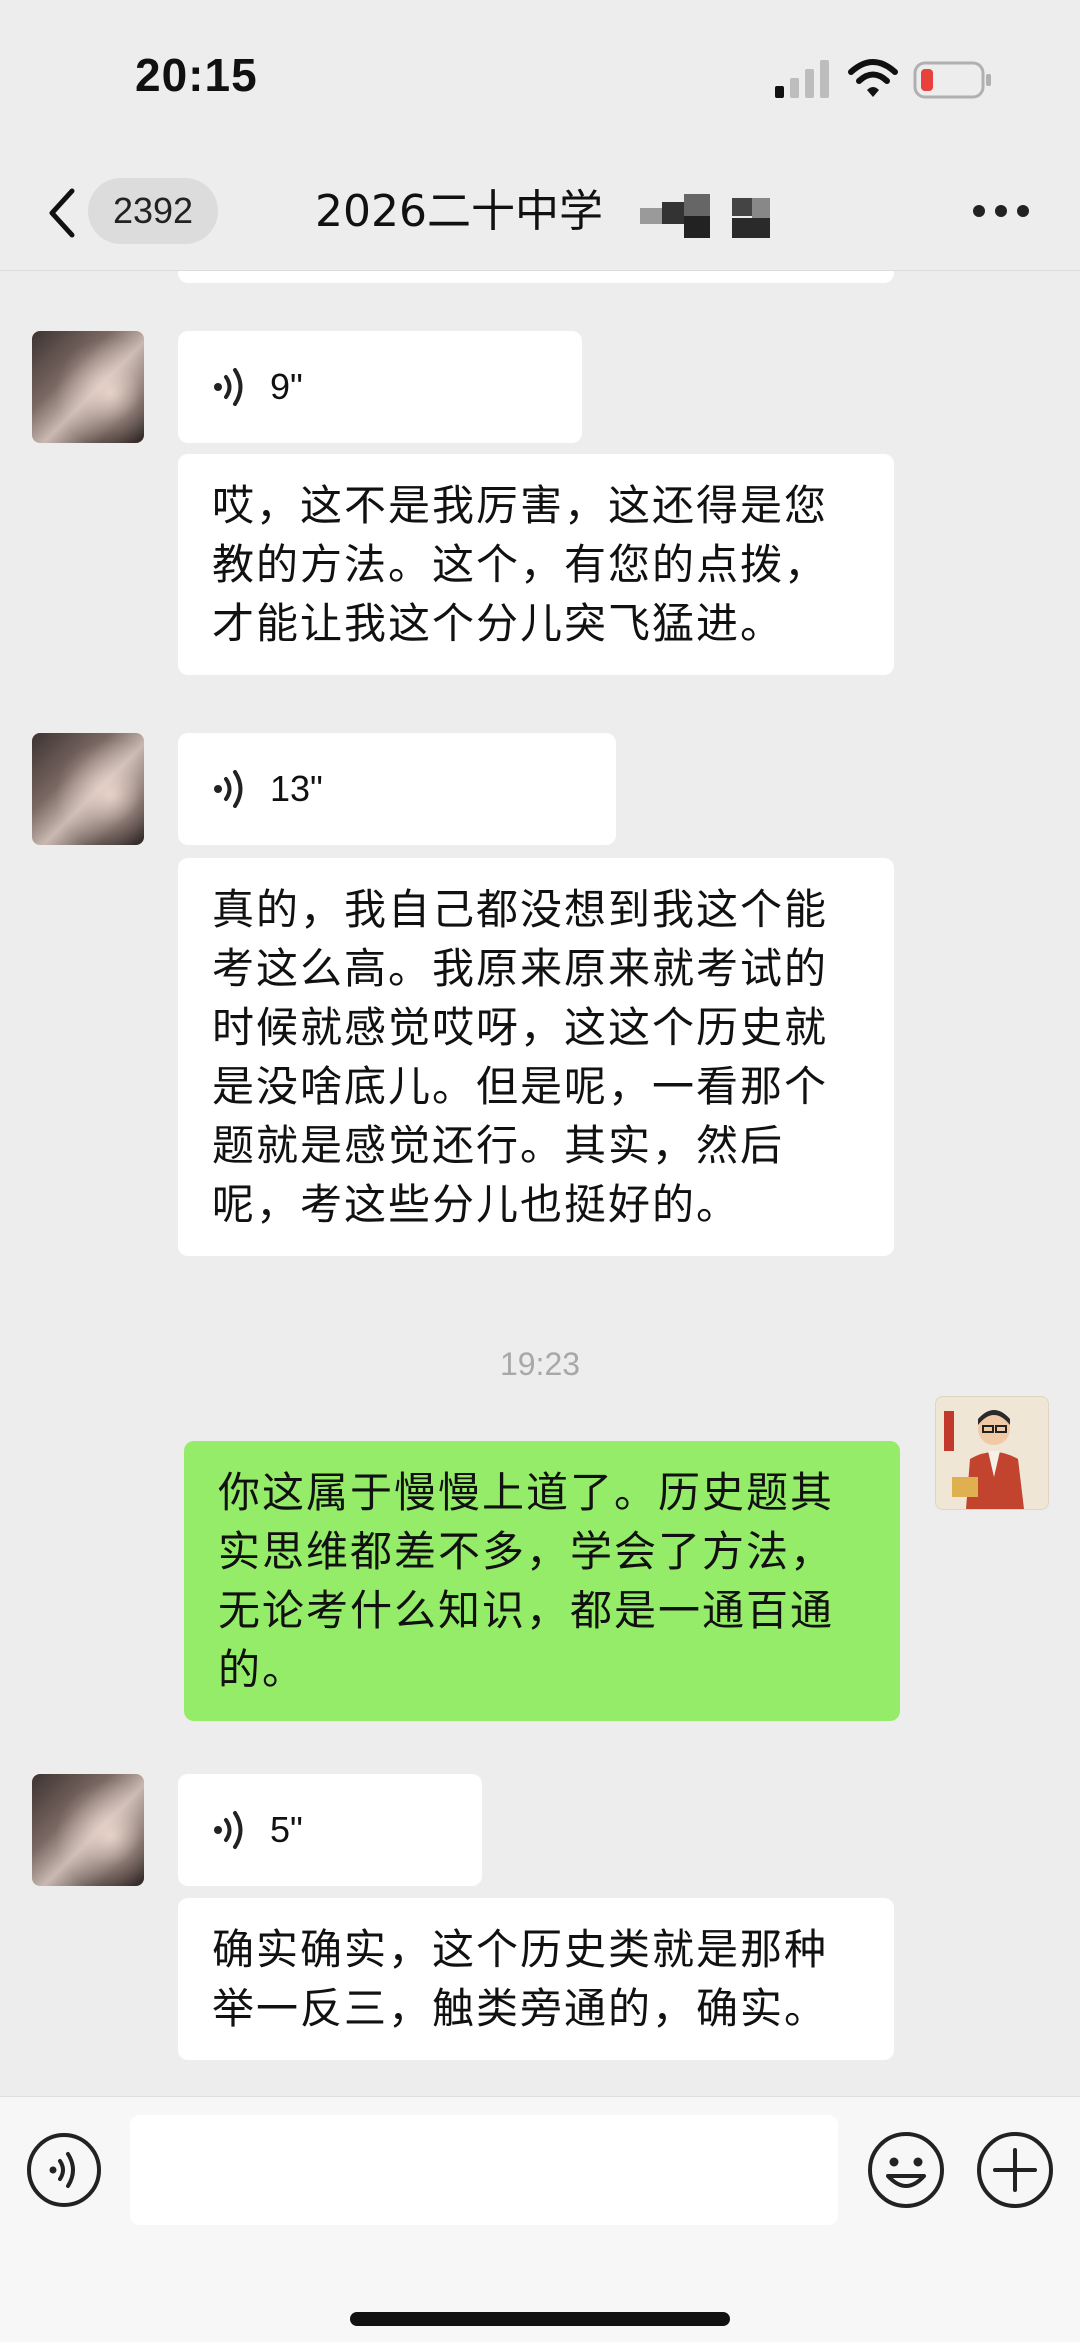  I want to click on voice-duration: 9", so click(286, 386).